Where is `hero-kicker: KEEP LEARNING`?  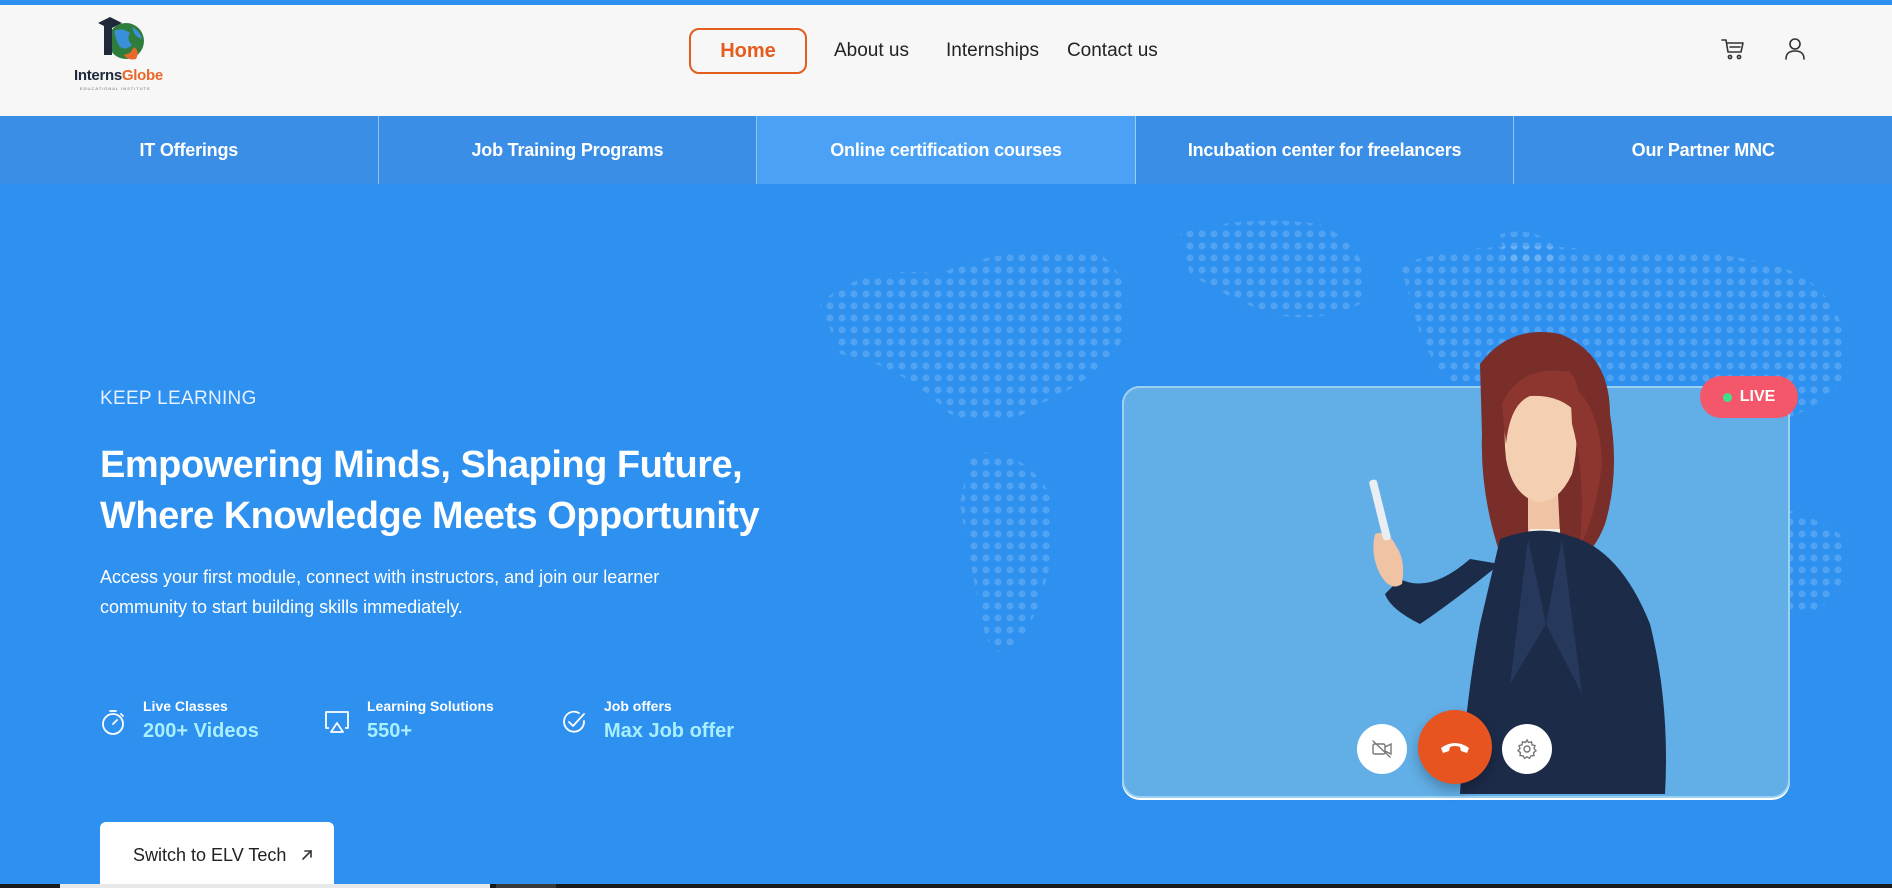 hero-kicker: KEEP LEARNING is located at coordinates (178, 398).